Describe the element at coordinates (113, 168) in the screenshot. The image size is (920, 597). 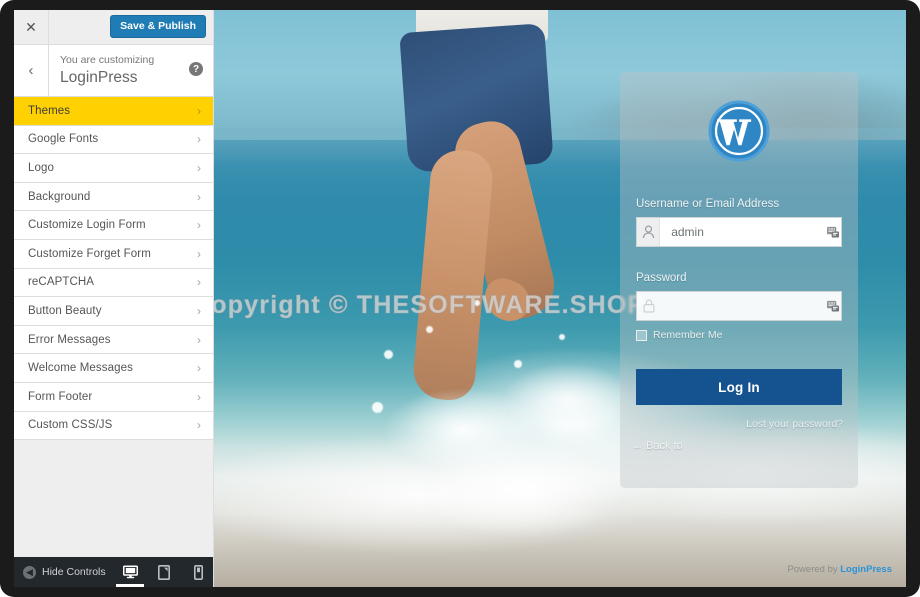
I see `sidebar-item-logo: Logo ›` at that location.